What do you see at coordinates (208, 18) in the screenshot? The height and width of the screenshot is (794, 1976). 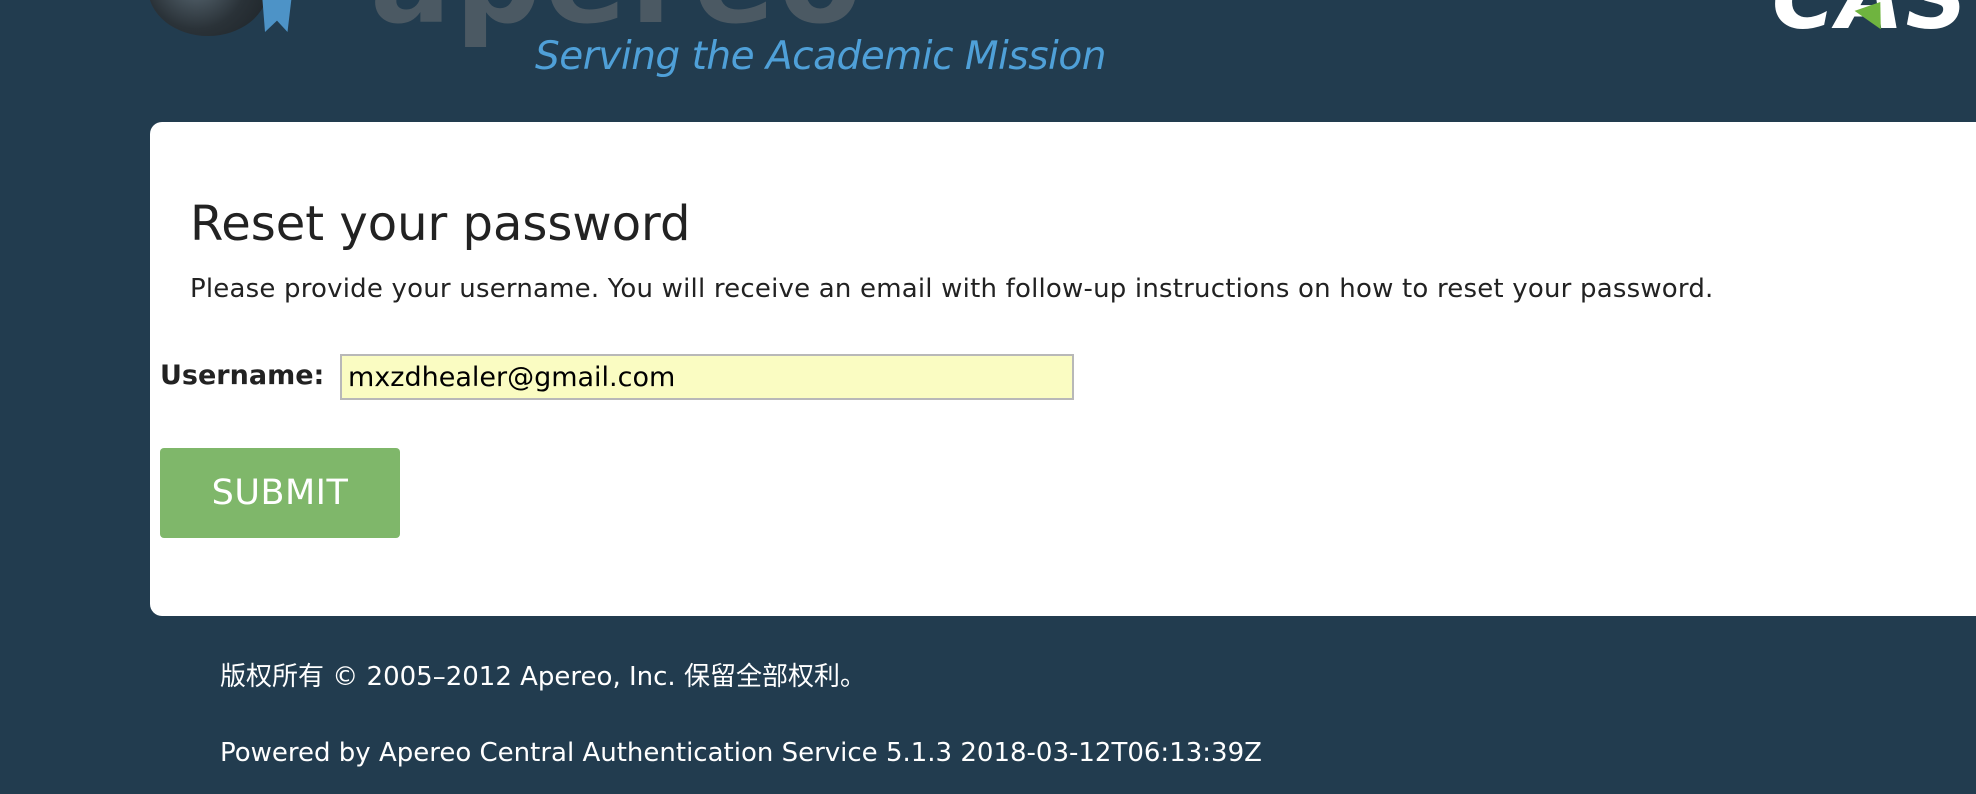 I see `apereo-logo-icon` at bounding box center [208, 18].